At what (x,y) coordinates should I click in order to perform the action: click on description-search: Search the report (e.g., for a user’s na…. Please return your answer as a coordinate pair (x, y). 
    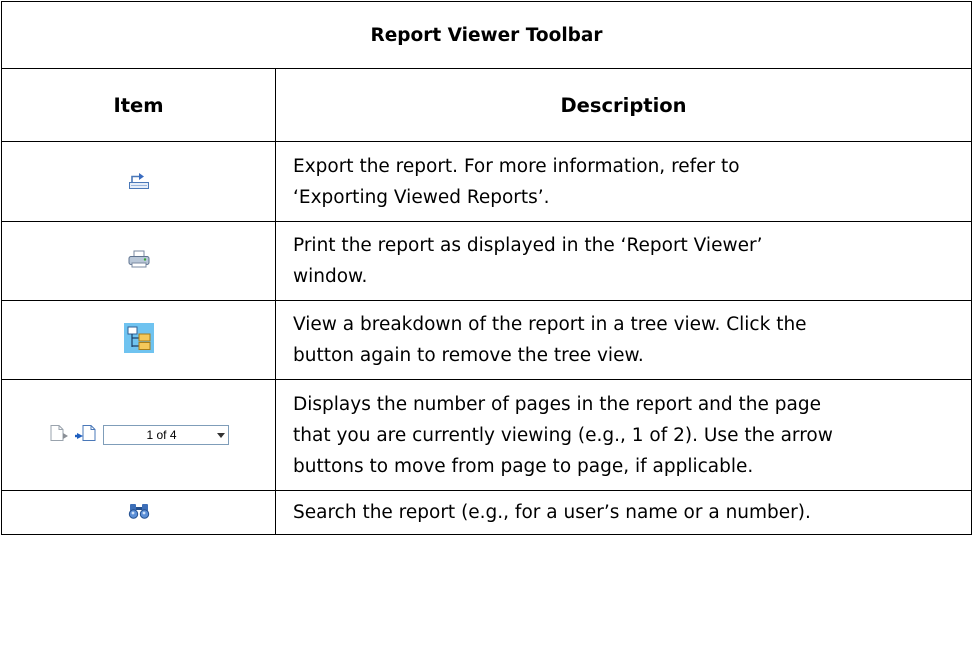
    Looking at the image, I should click on (623, 512).